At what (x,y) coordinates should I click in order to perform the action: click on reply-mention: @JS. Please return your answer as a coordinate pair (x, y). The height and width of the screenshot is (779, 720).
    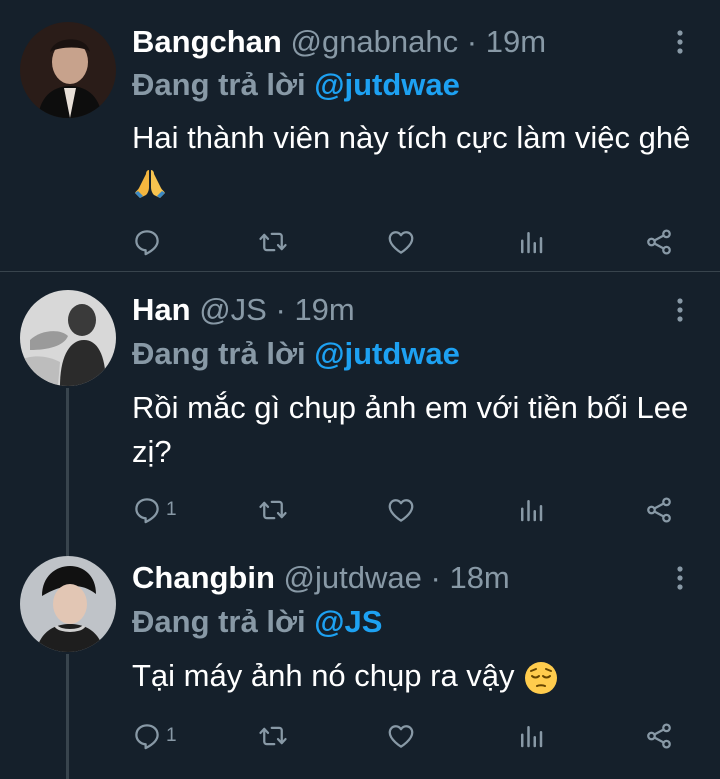
    Looking at the image, I should click on (348, 621).